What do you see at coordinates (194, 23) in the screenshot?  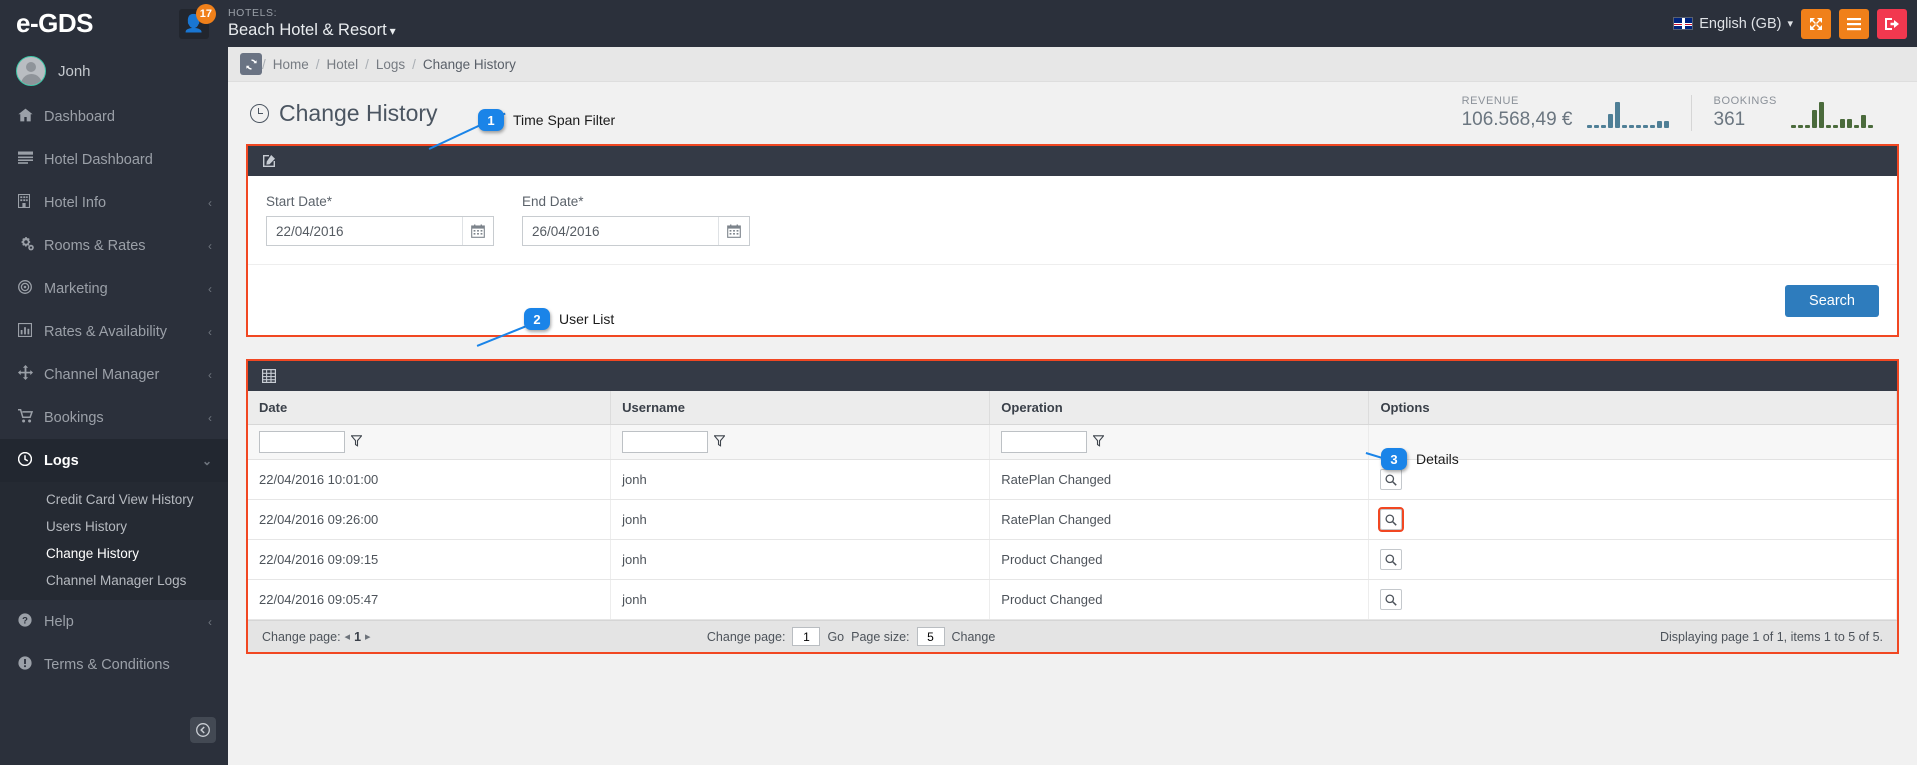 I see `messages-button: 👤 17` at bounding box center [194, 23].